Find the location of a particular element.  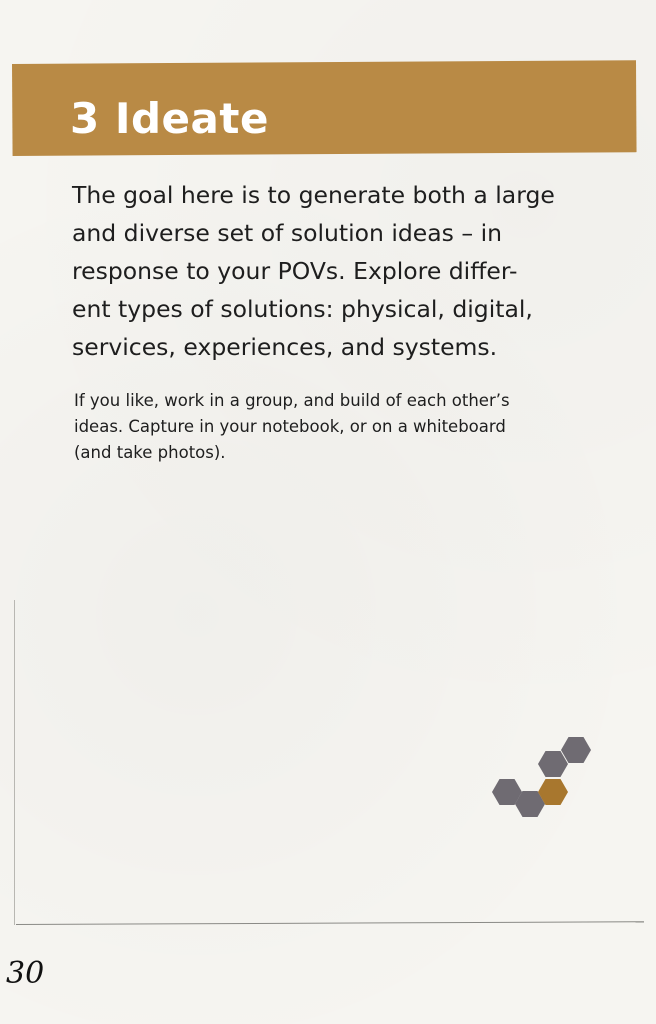

intro-line: response to your POVs. Explore differ- is located at coordinates (295, 271).